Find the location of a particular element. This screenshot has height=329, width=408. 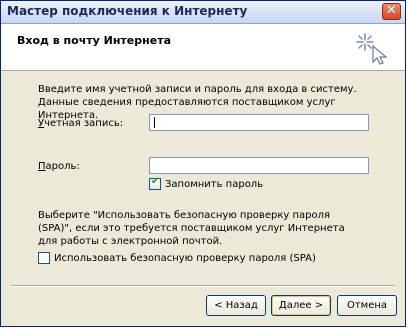

close-icon: ✕ is located at coordinates (391, 10).